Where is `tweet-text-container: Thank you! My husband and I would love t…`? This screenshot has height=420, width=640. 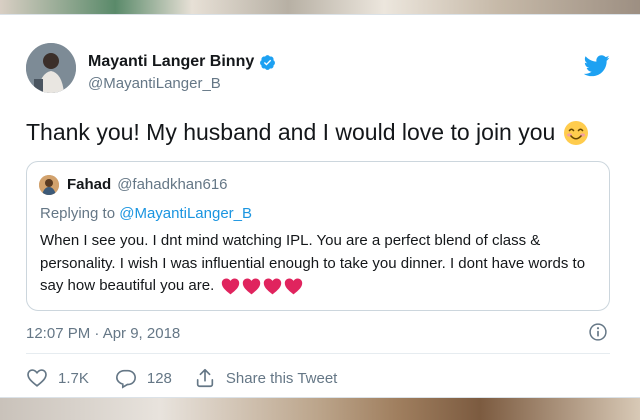 tweet-text-container: Thank you! My husband and I would love t… is located at coordinates (307, 132).